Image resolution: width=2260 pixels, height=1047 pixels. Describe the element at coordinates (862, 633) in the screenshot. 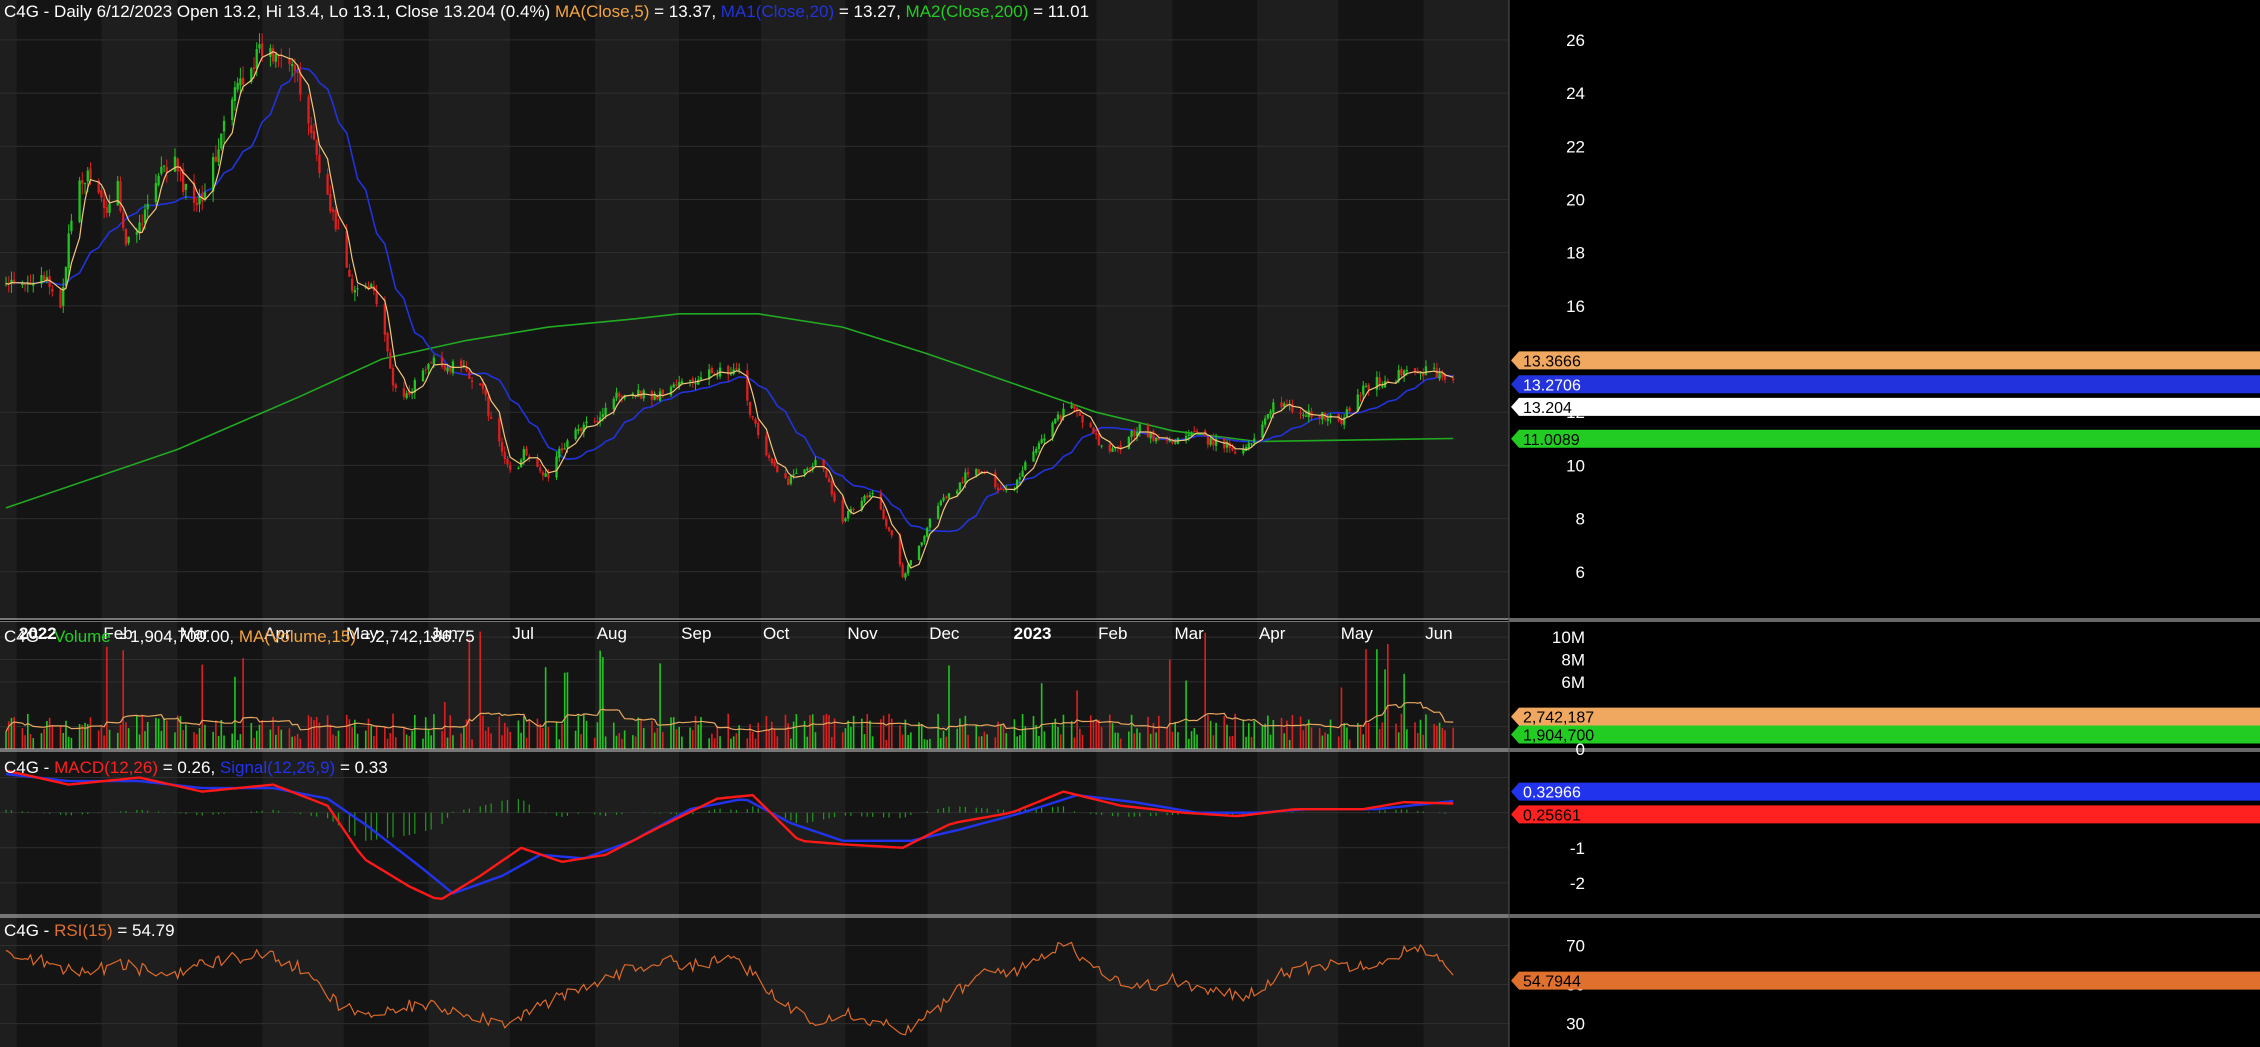

I see `date-tick-label: Nov` at that location.